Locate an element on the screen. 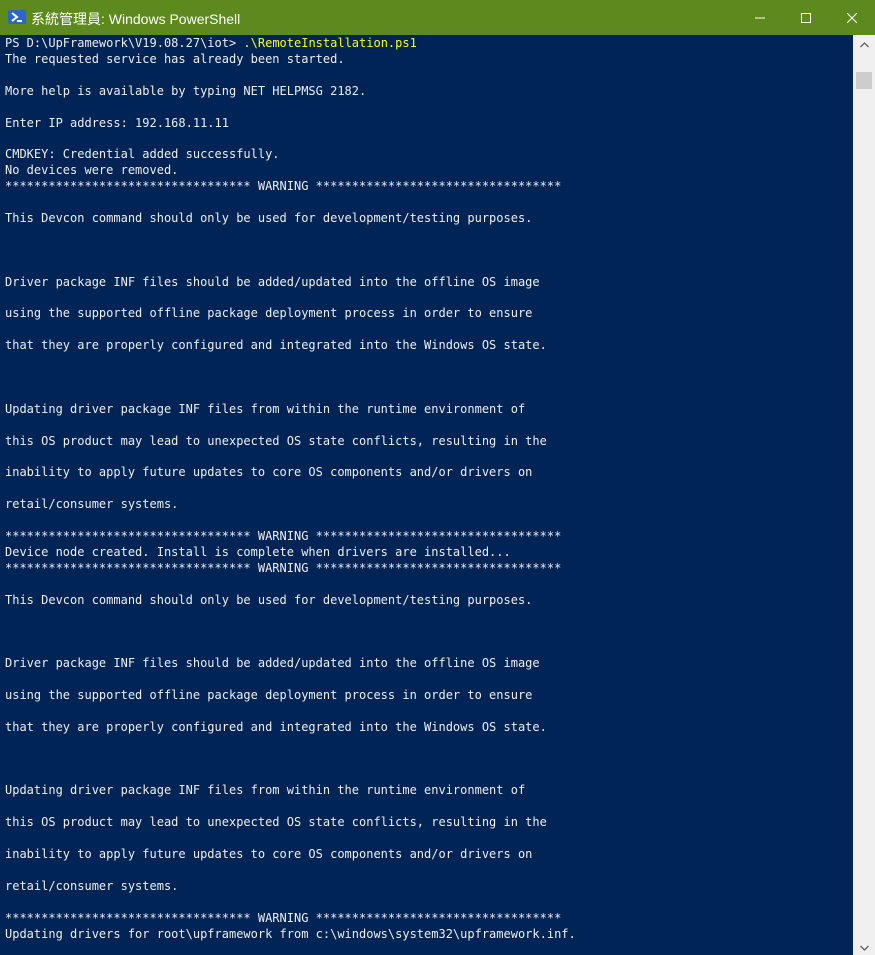  close-icon is located at coordinates (852, 17).